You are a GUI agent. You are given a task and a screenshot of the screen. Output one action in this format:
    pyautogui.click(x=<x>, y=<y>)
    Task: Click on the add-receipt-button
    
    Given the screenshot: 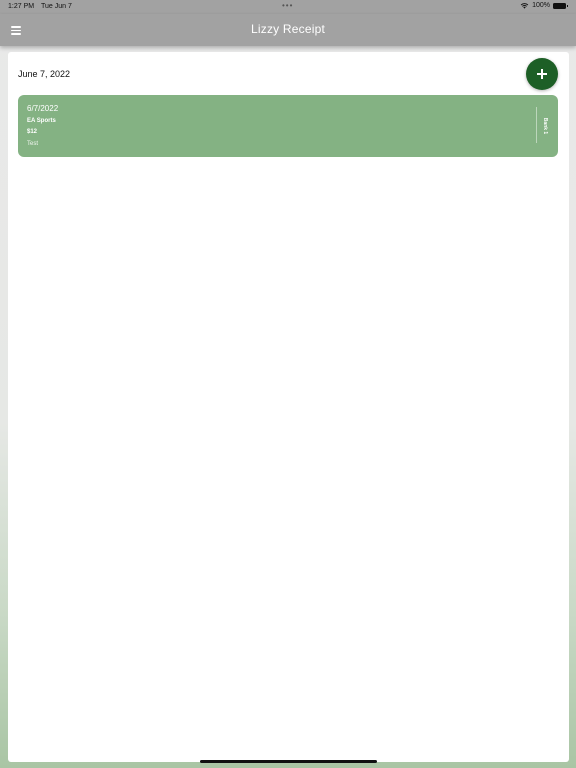 What is the action you would take?
    pyautogui.click(x=542, y=74)
    